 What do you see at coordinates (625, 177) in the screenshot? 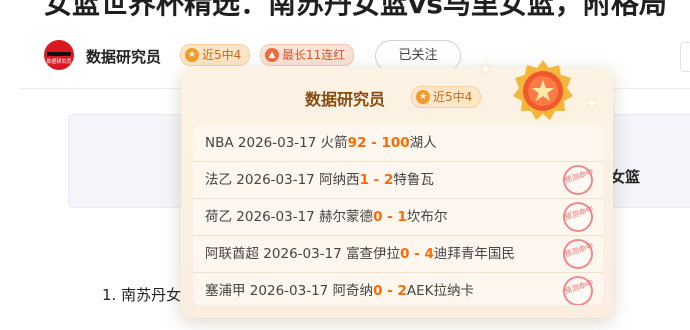
I see `card-title-tail: 女篮` at bounding box center [625, 177].